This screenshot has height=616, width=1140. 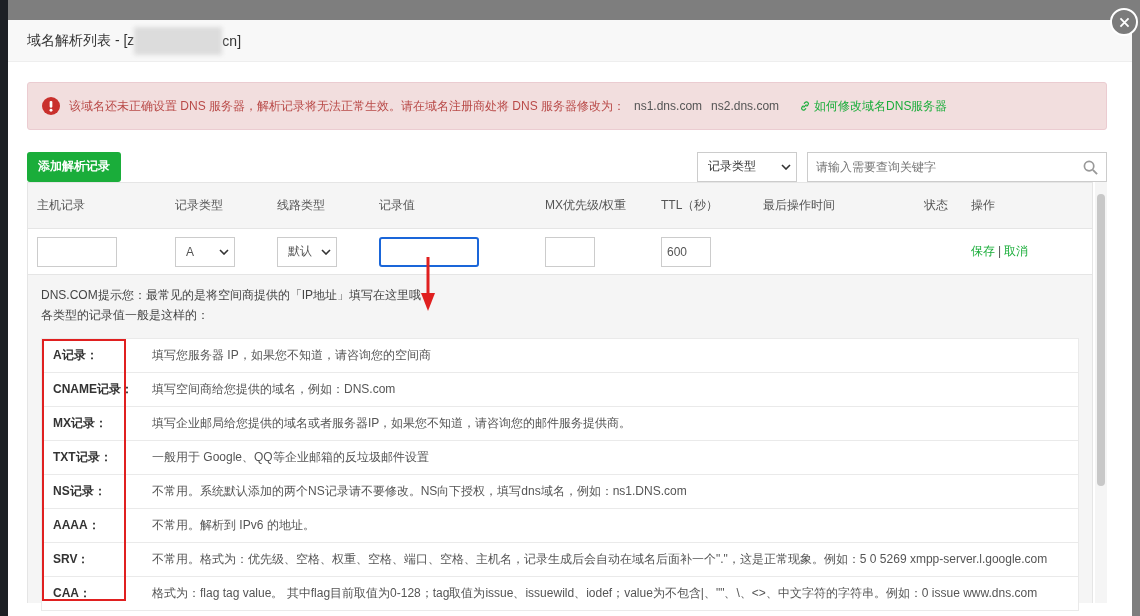 I want to click on column-header: 主机记录, so click(x=61, y=205).